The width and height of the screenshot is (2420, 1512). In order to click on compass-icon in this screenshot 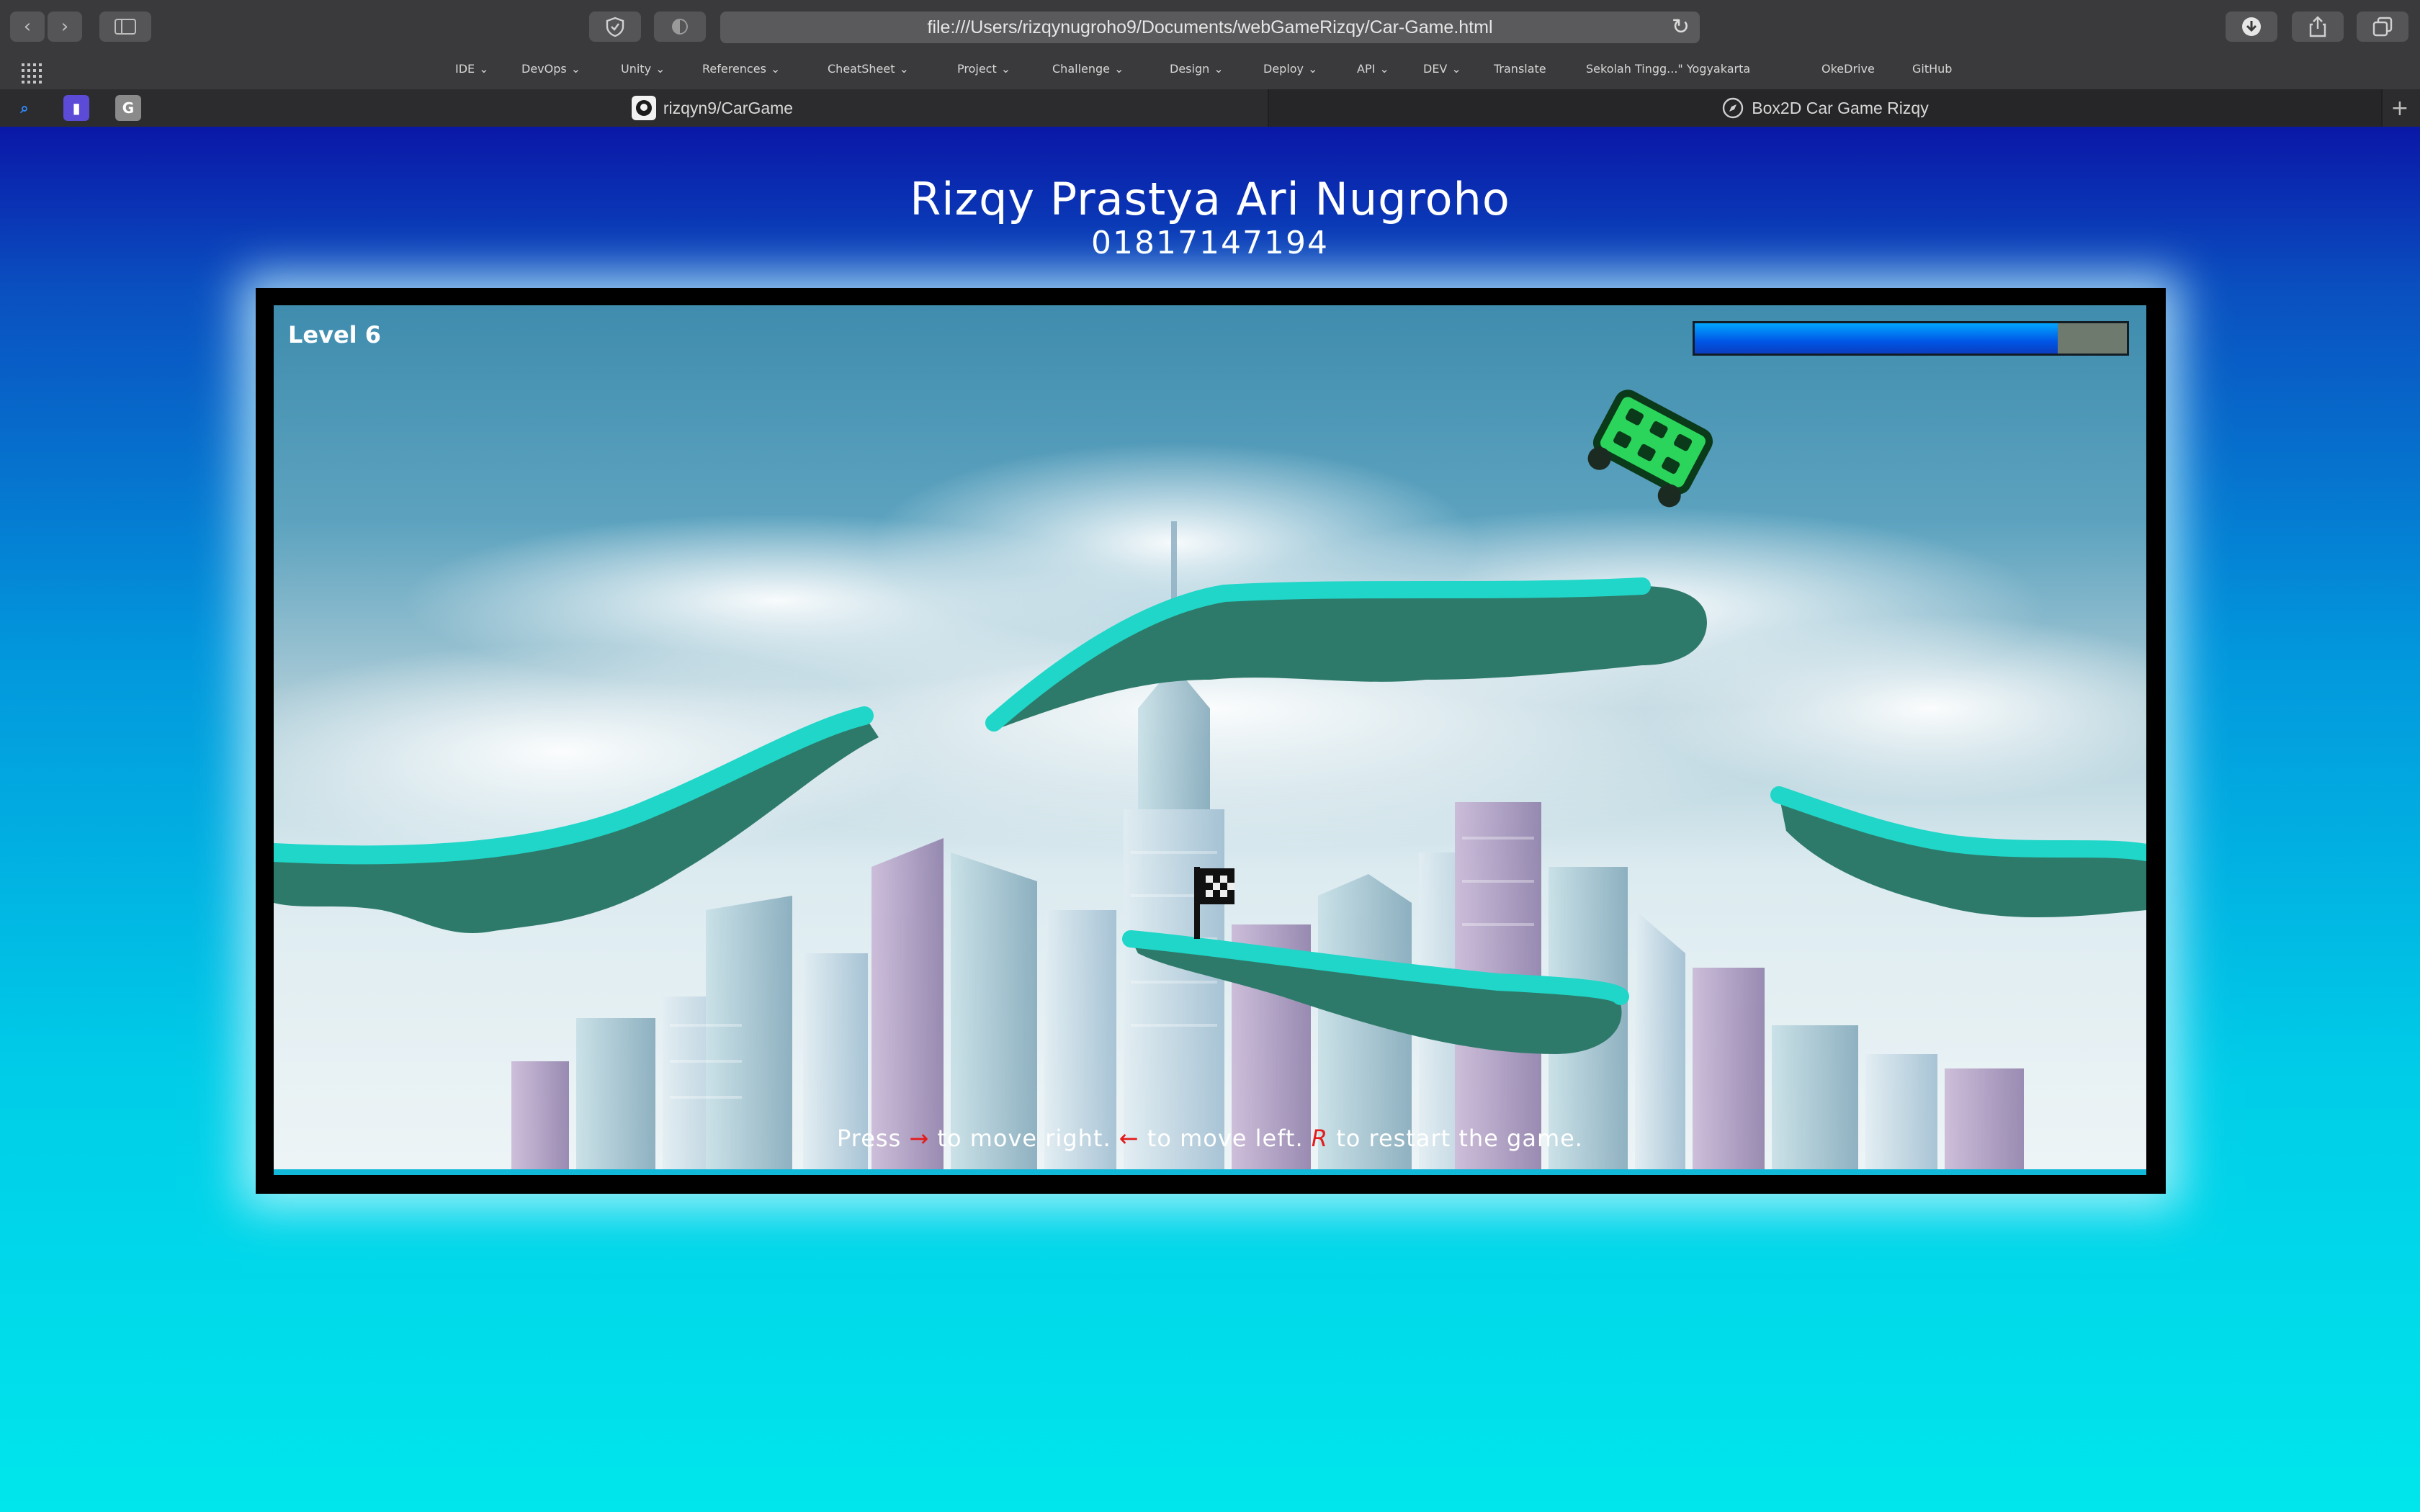, I will do `click(1734, 108)`.